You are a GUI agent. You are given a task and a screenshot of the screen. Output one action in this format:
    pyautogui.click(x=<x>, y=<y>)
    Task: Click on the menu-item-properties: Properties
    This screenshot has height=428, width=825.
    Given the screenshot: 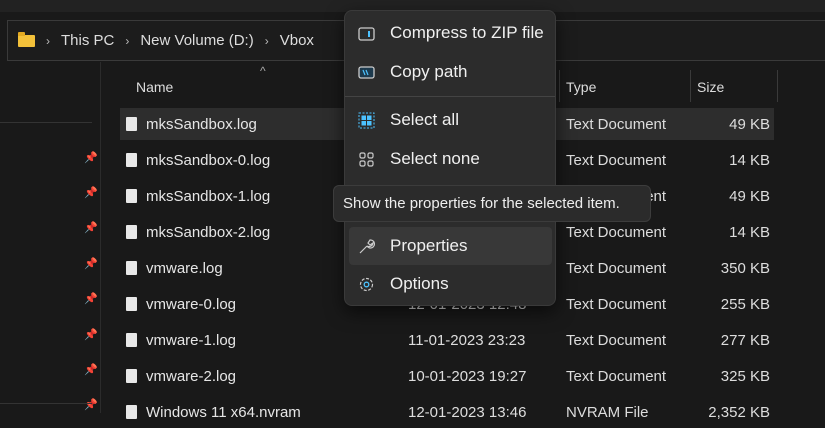 What is the action you would take?
    pyautogui.click(x=450, y=246)
    